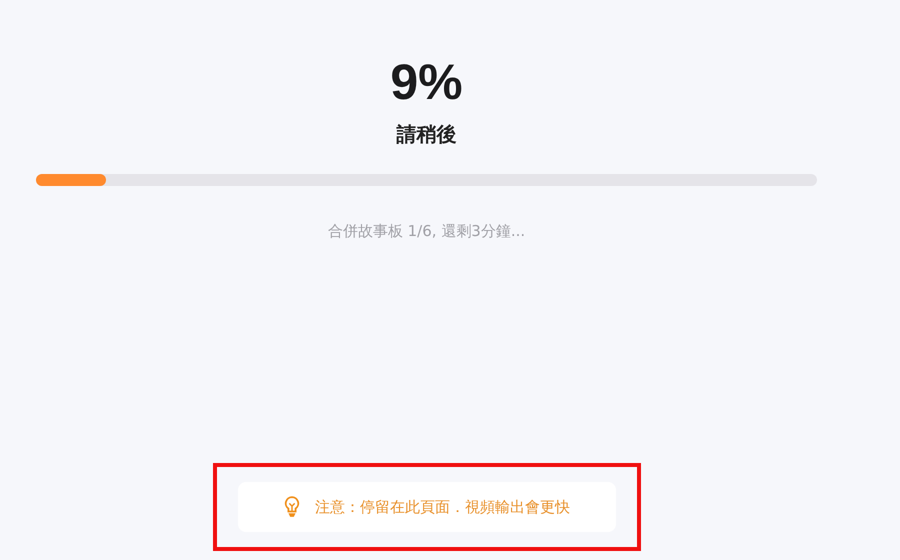 This screenshot has height=560, width=900. I want to click on wait-title: 請稍後, so click(426, 134).